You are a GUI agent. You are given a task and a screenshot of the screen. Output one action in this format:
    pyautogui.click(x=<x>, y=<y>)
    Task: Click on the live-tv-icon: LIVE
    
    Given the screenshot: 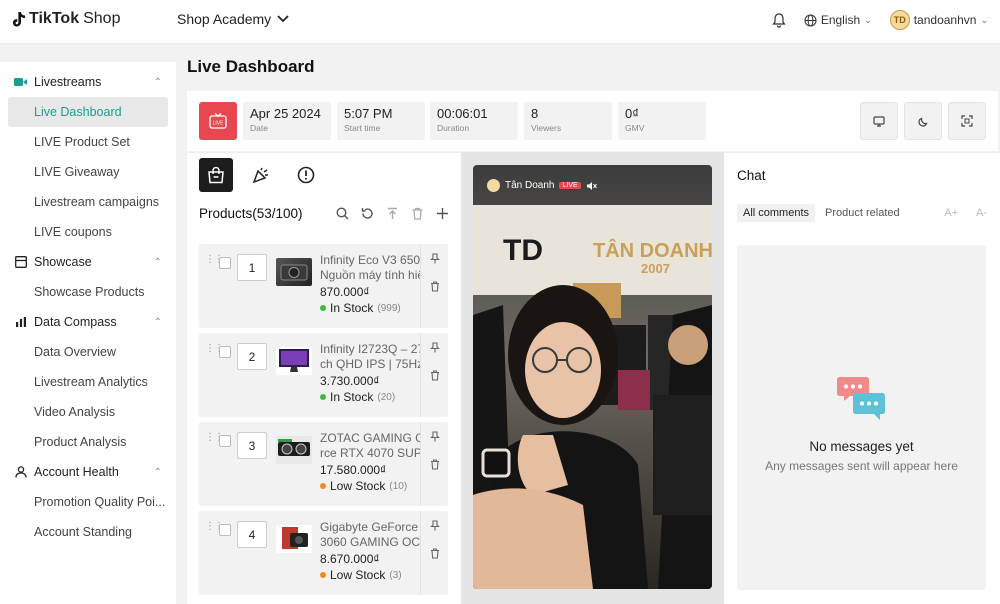 What is the action you would take?
    pyautogui.click(x=218, y=121)
    